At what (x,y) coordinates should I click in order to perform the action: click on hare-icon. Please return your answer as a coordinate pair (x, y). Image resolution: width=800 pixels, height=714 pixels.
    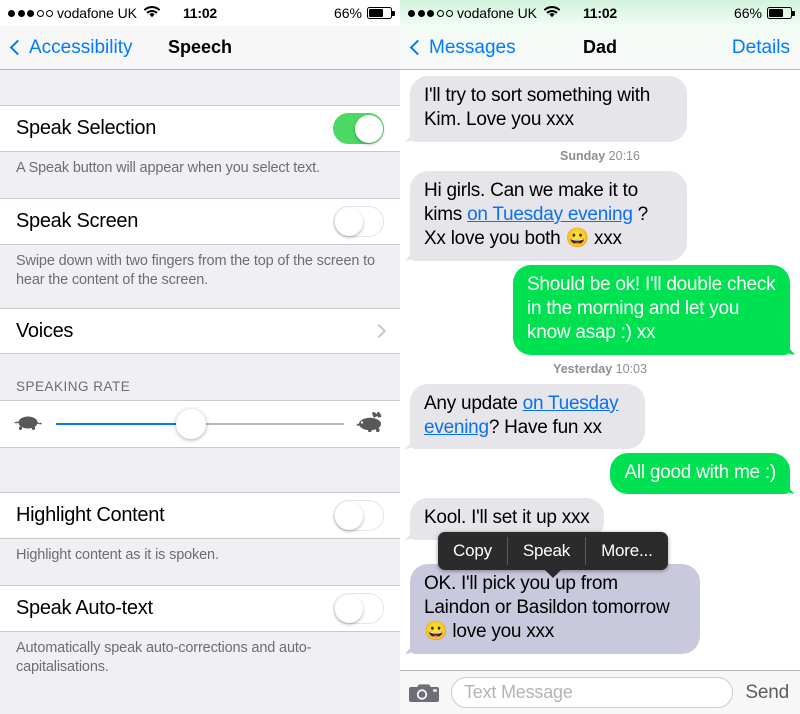
    Looking at the image, I should click on (371, 424).